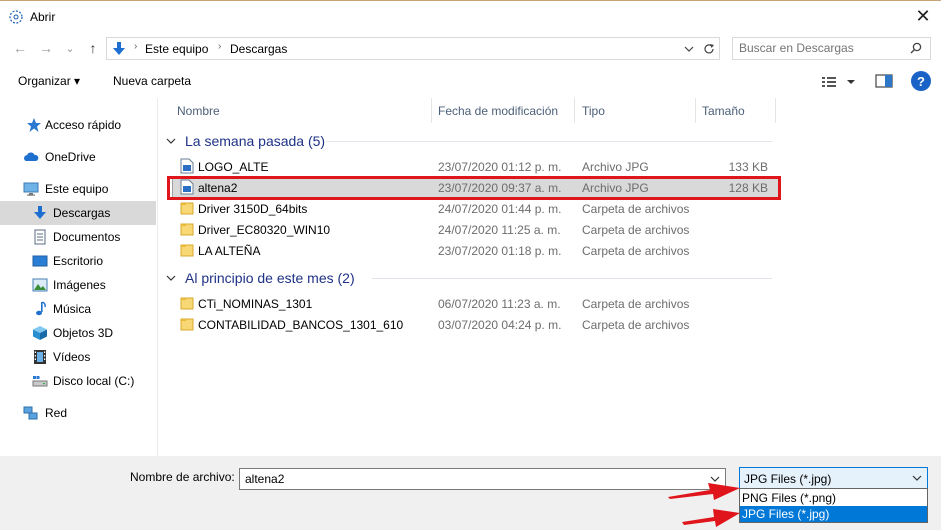 The image size is (941, 530). I want to click on file-name: LA ALTEÑA, so click(229, 251).